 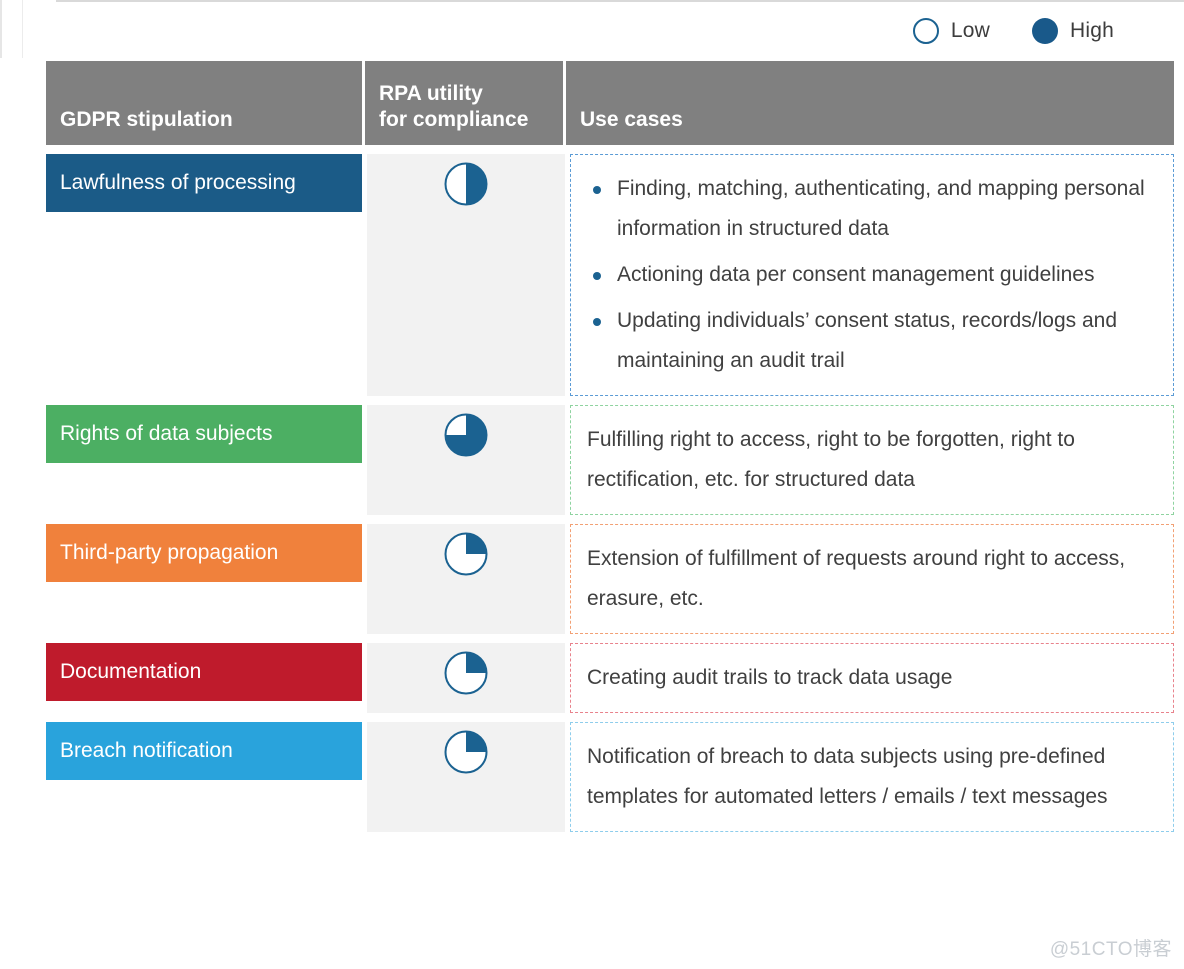 I want to click on left-inner-rule, so click(x=22, y=29).